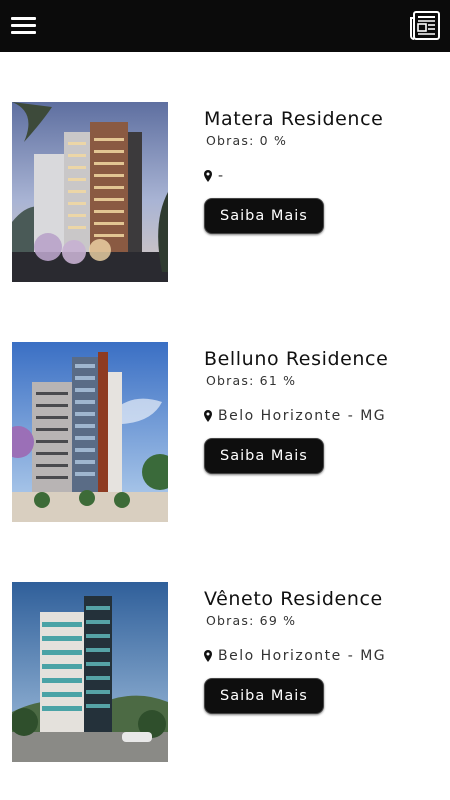 Image resolution: width=450 pixels, height=800 pixels. Describe the element at coordinates (293, 599) in the screenshot. I see `listing-title: Vêneto Residence` at that location.